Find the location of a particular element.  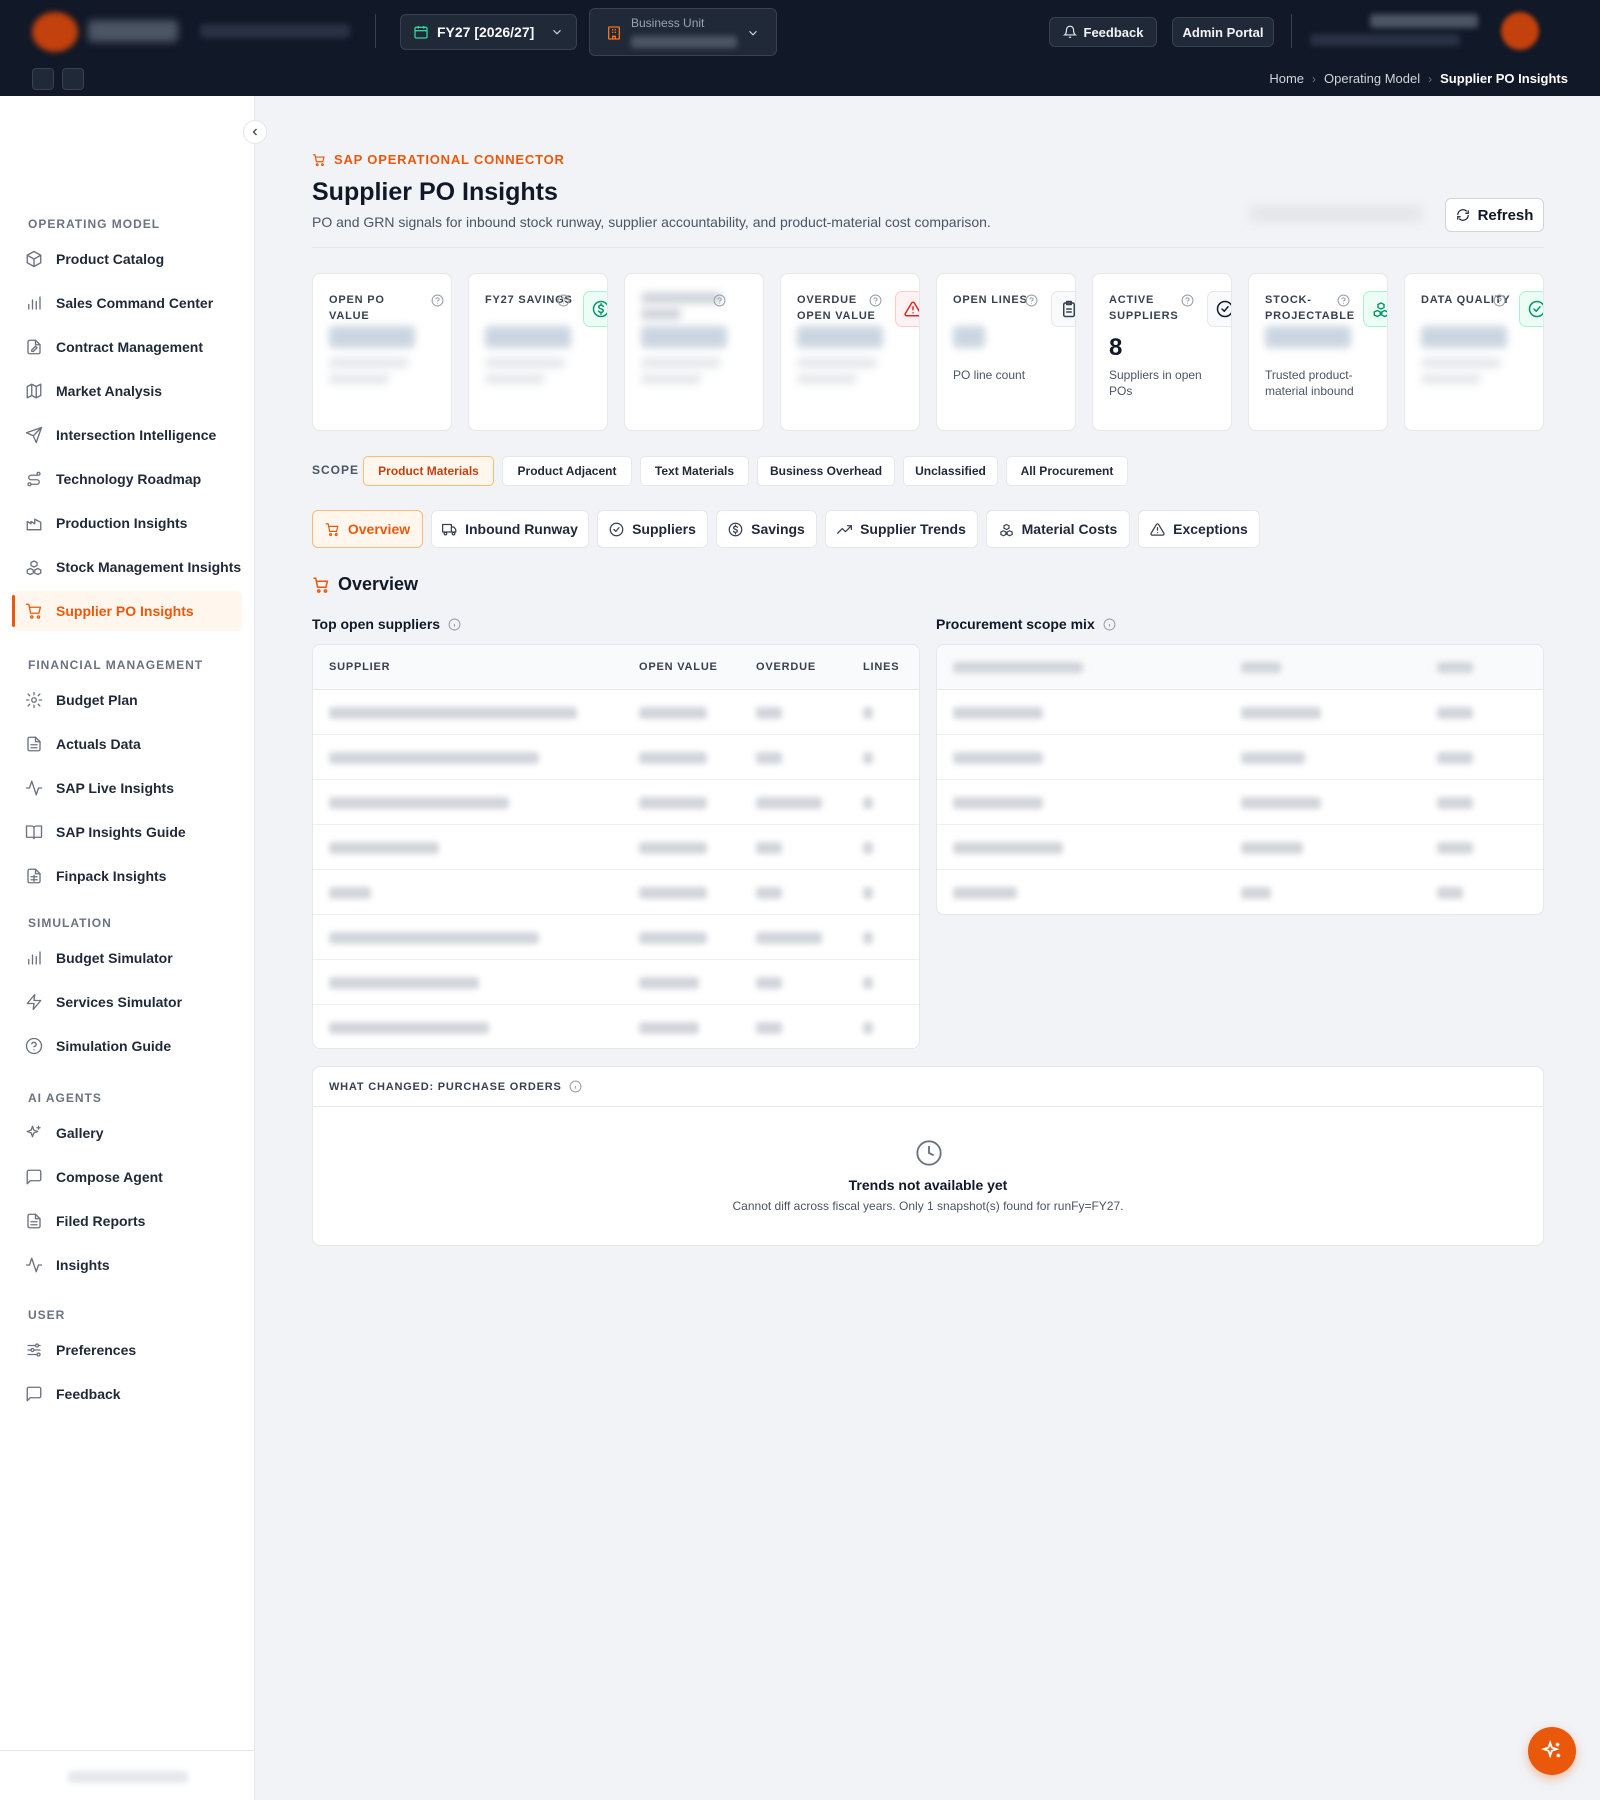

sidebar-item-preferences: Preferences is located at coordinates (127, 1350).